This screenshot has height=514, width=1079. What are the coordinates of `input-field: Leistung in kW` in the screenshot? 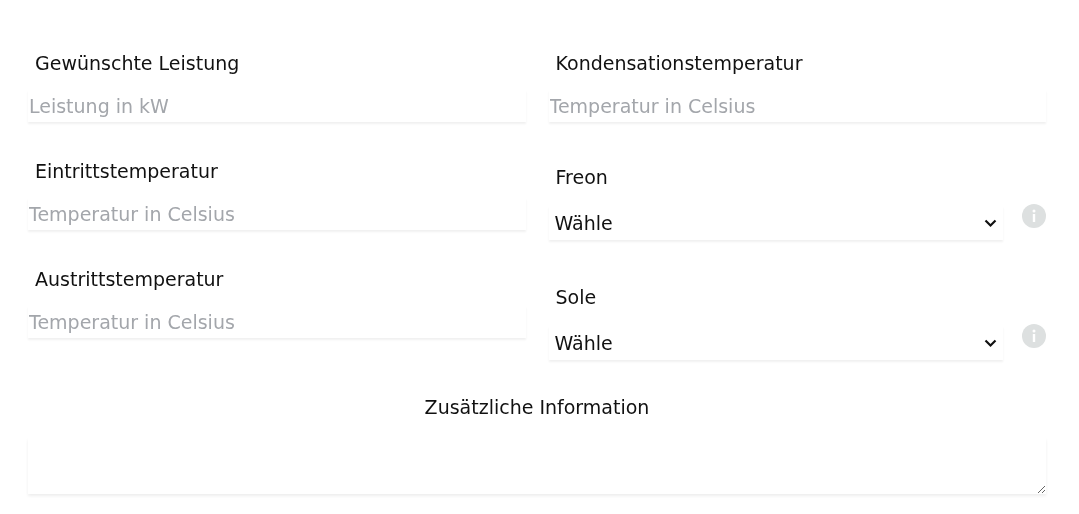 It's located at (277, 106).